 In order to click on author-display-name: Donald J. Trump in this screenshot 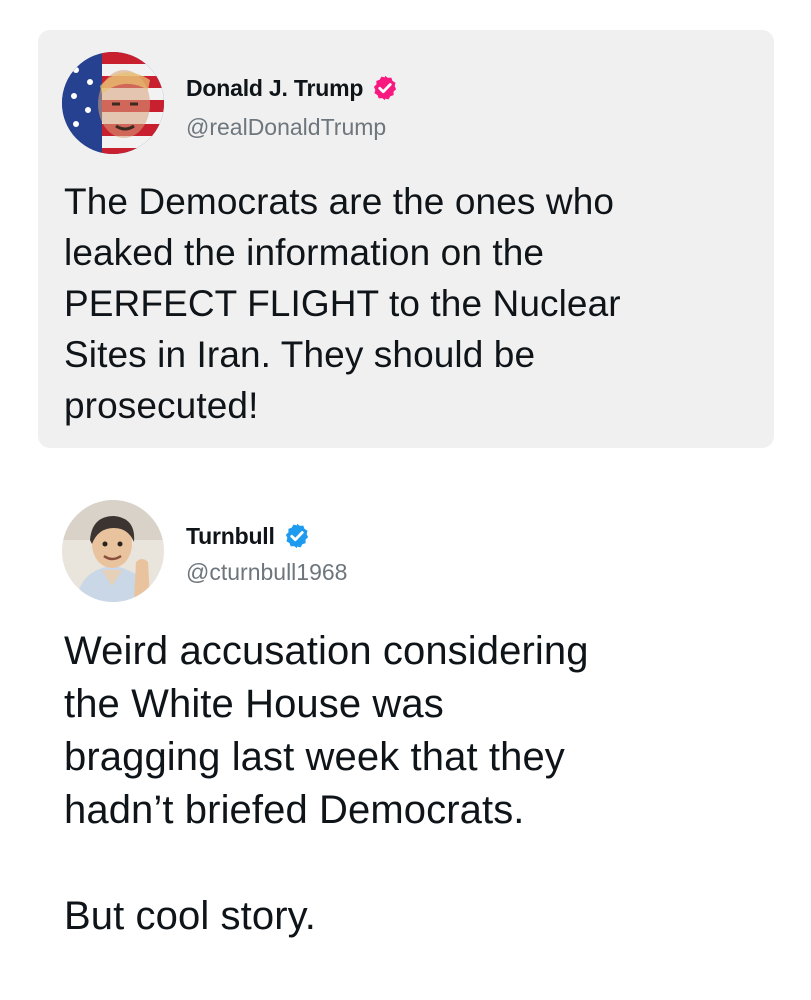, I will do `click(274, 88)`.